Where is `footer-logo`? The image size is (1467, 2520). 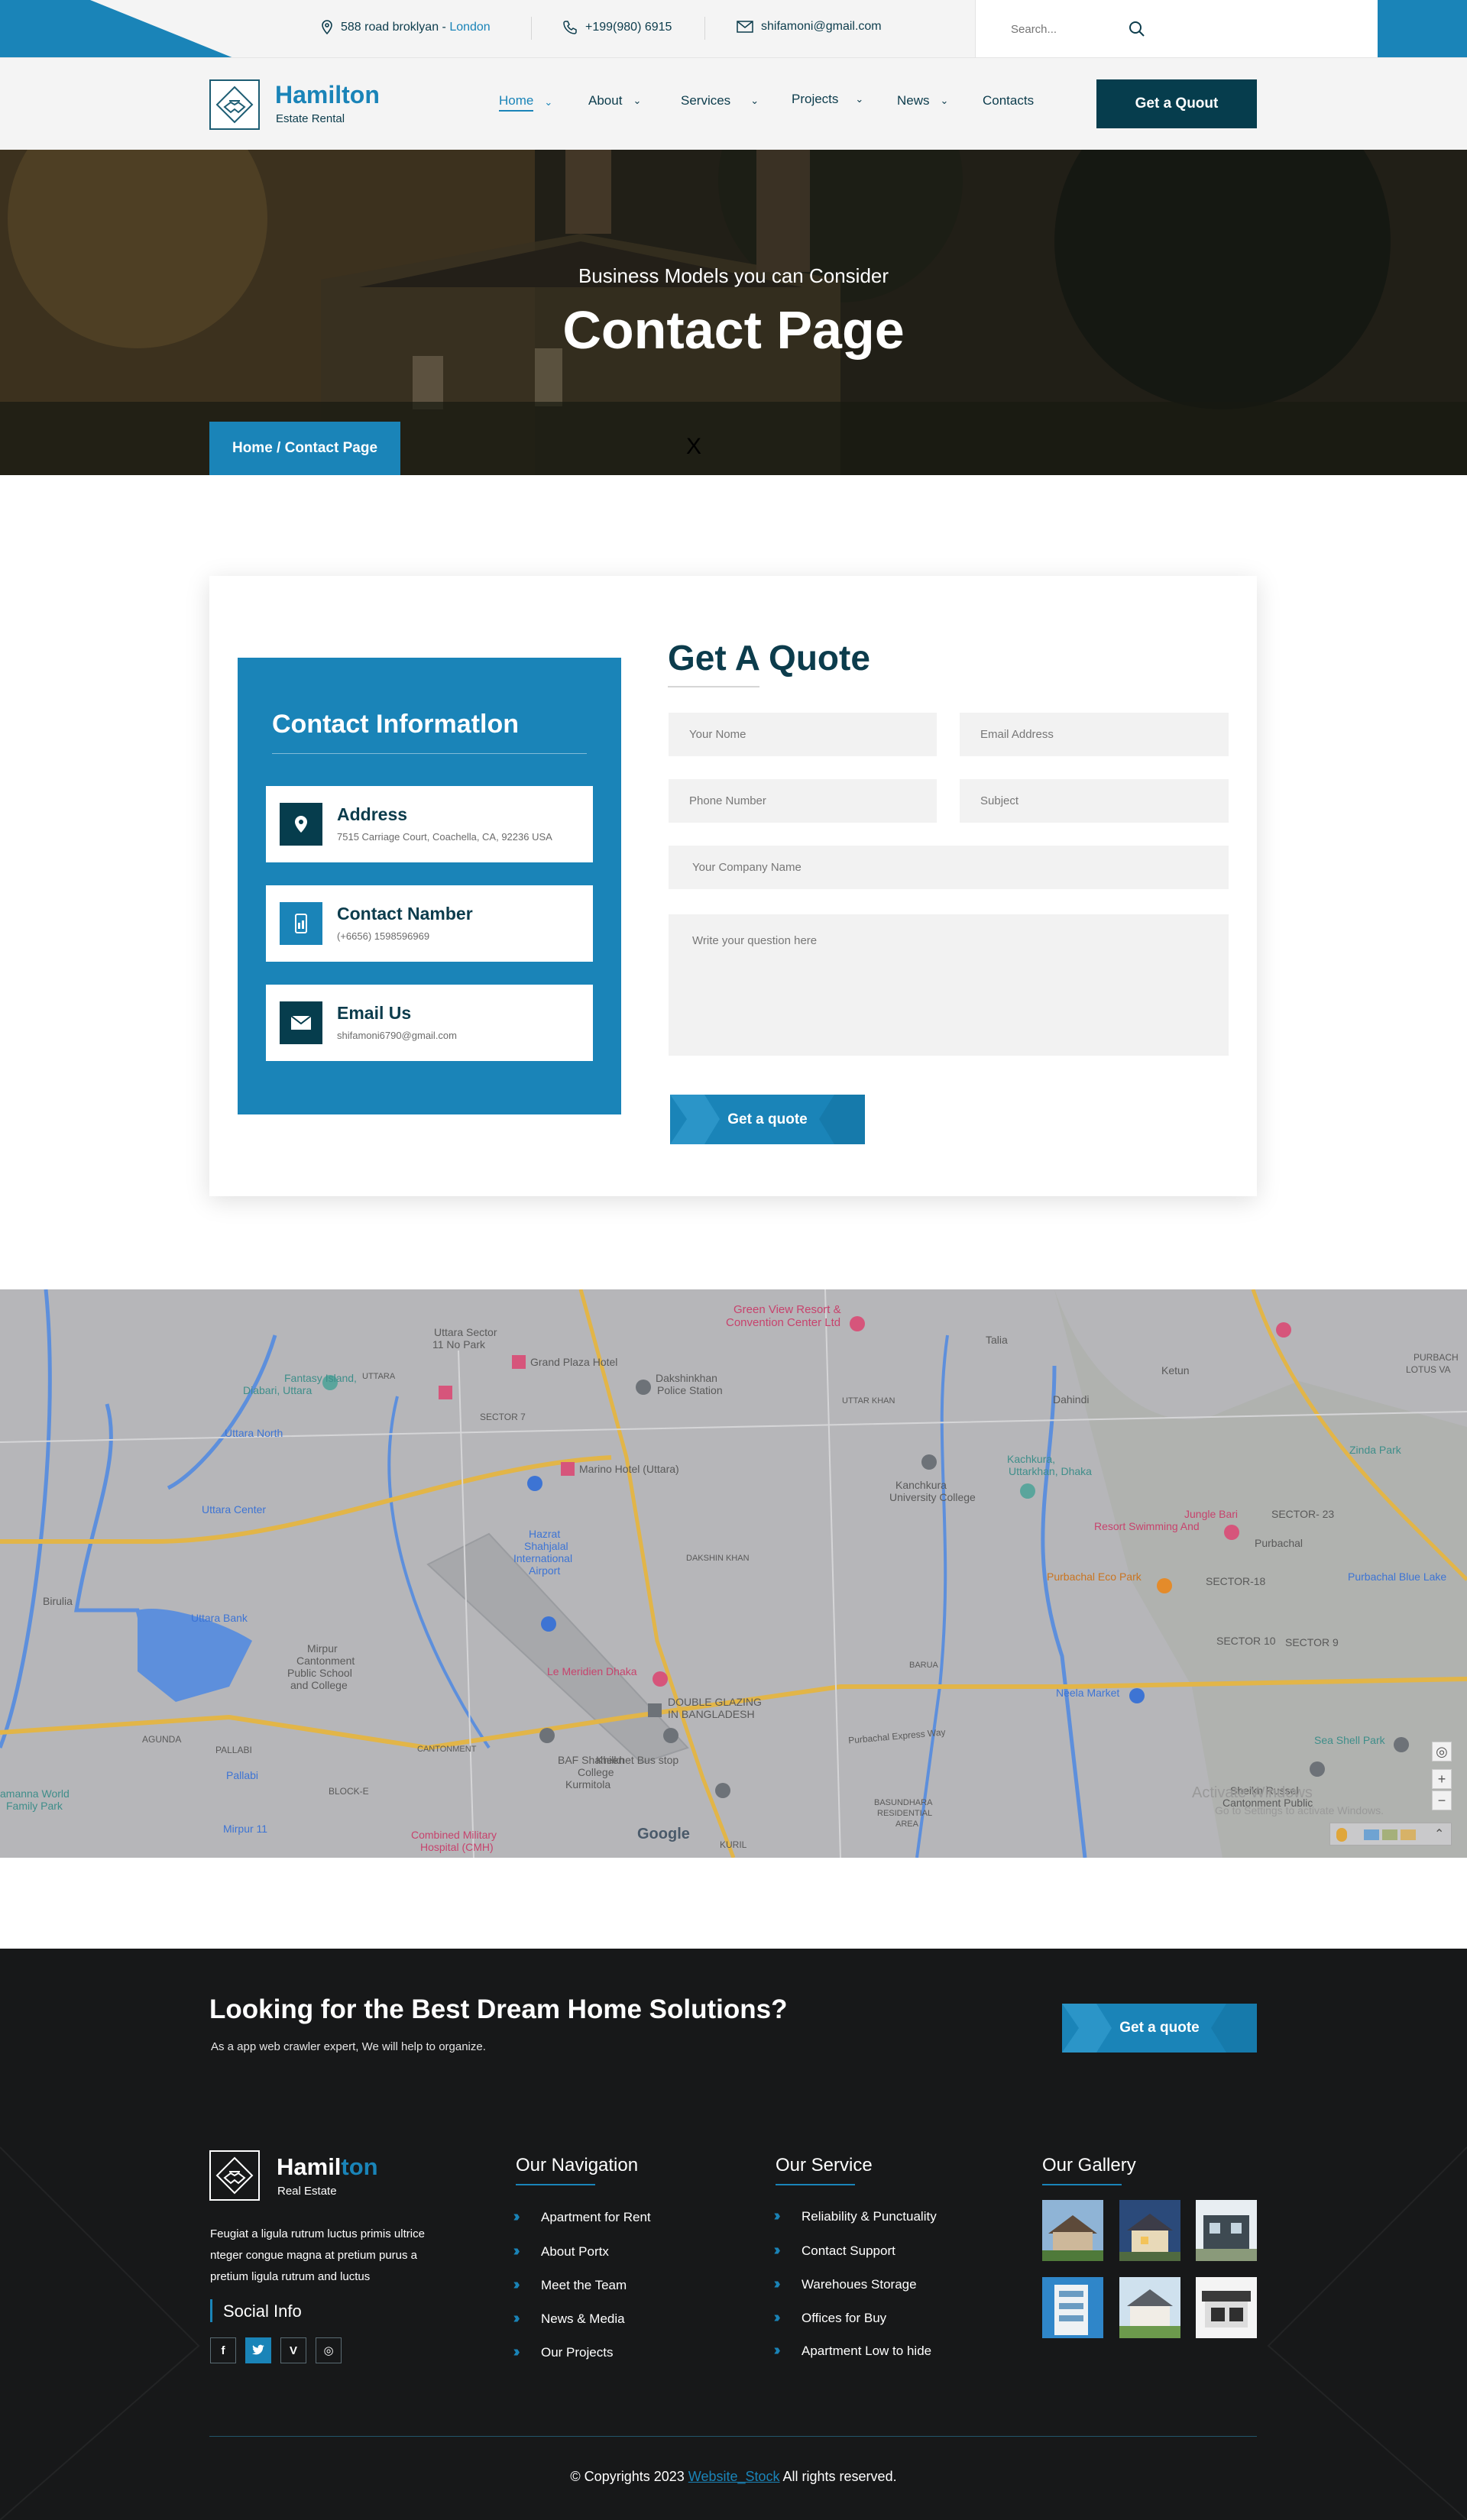 footer-logo is located at coordinates (234, 2175).